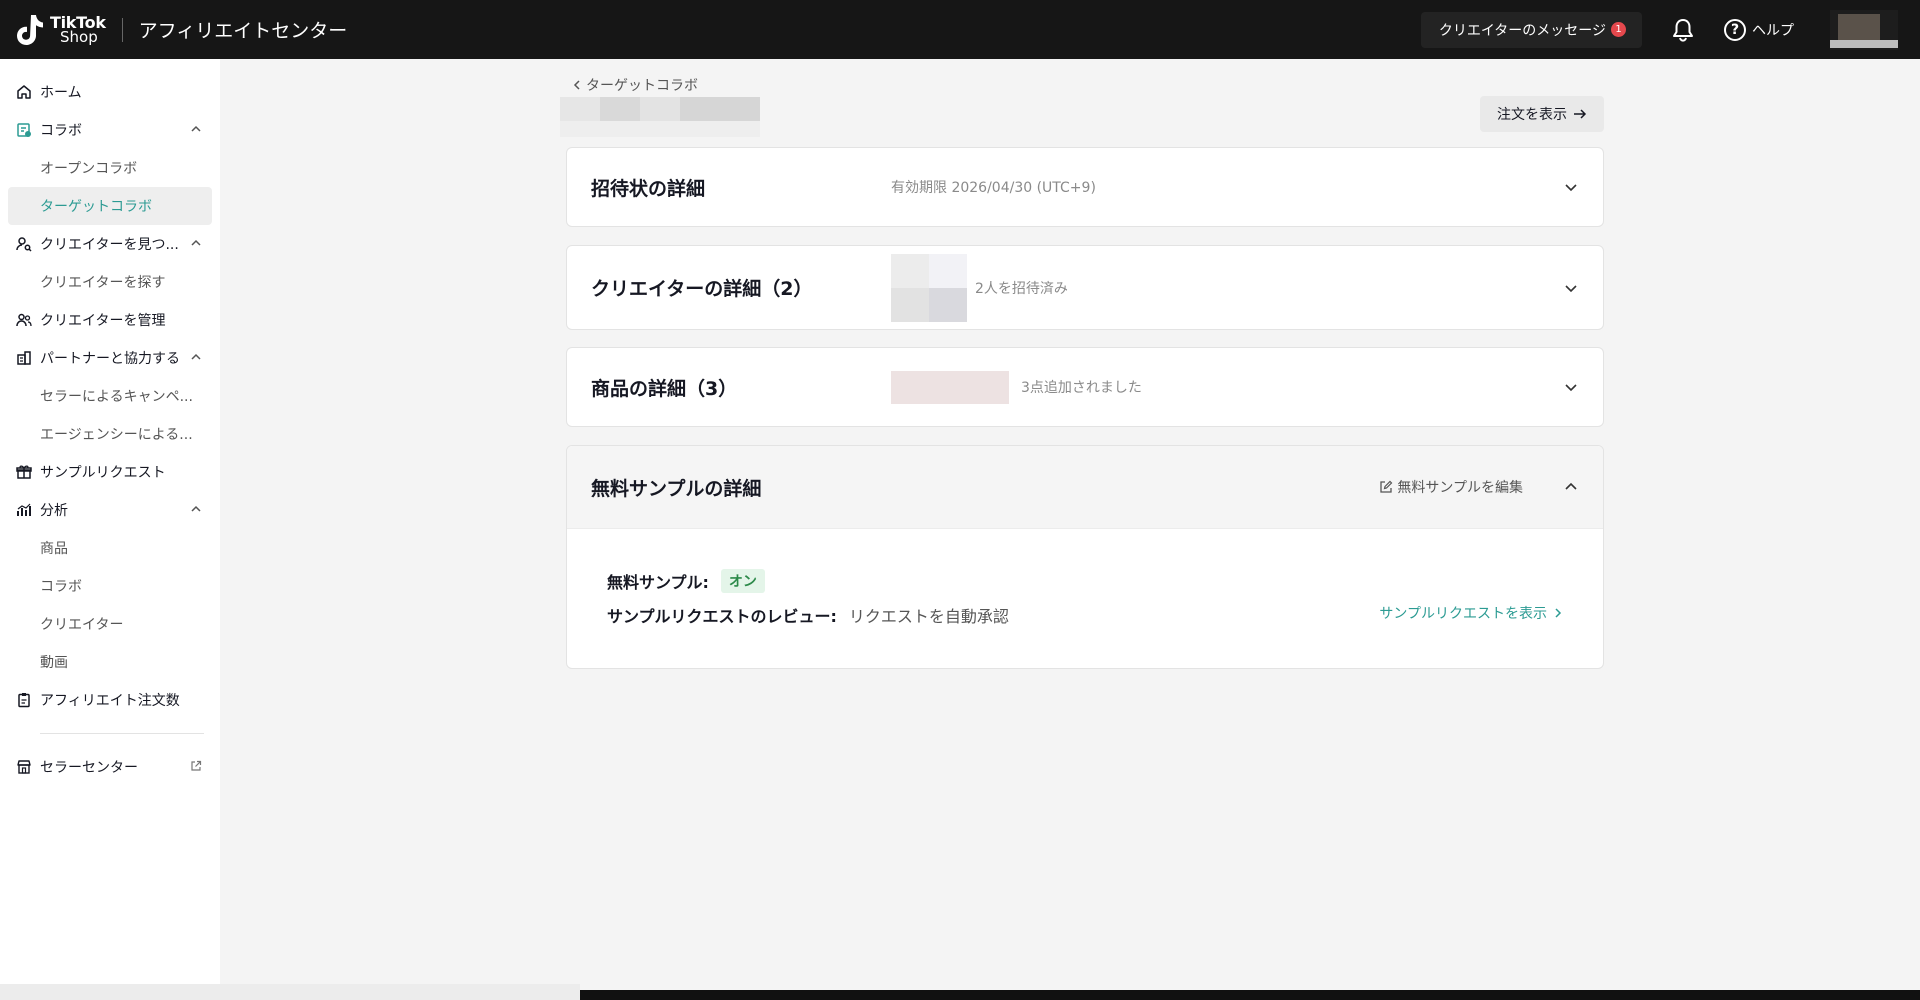 The width and height of the screenshot is (1920, 1000). I want to click on store-icon, so click(24, 767).